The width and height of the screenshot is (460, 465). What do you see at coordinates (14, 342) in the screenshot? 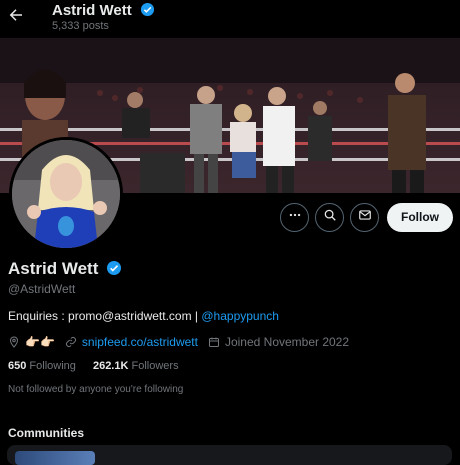
I see `location-icon` at bounding box center [14, 342].